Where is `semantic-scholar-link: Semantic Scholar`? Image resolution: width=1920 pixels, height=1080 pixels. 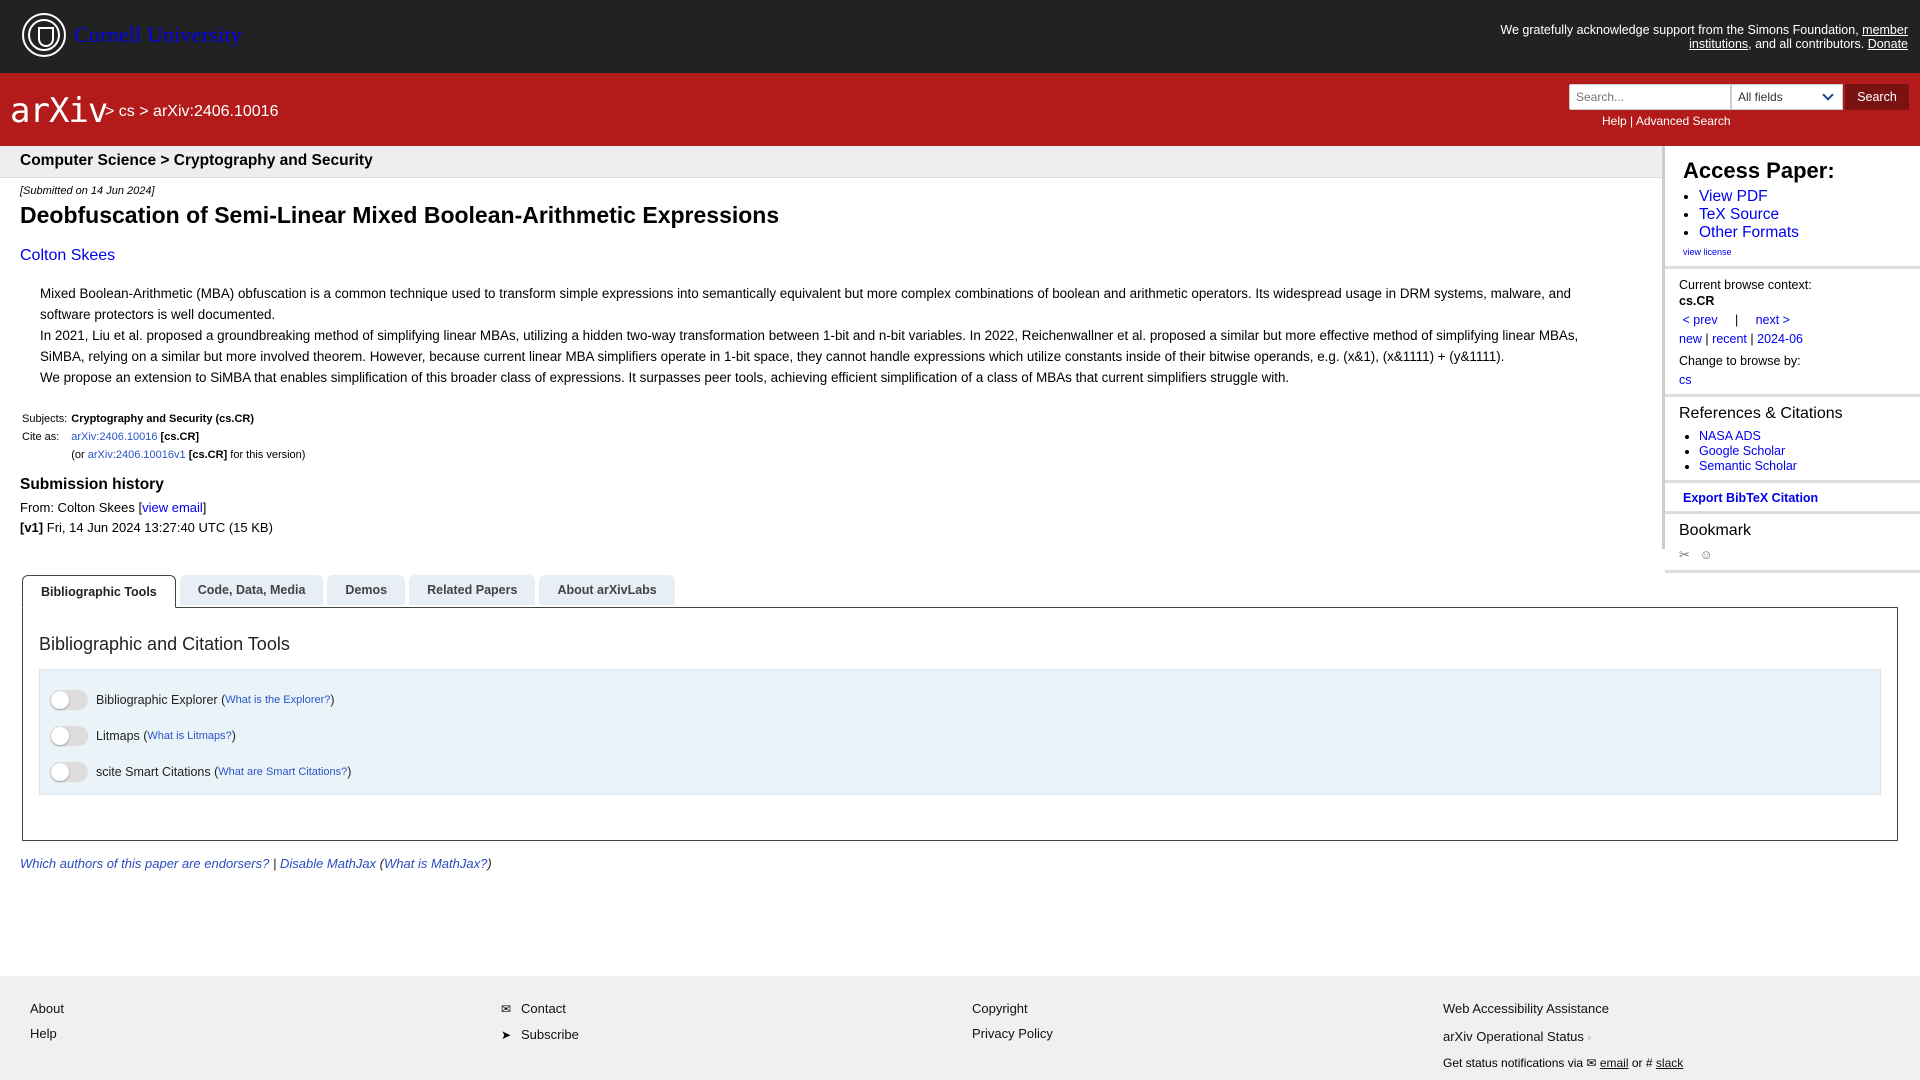 semantic-scholar-link: Semantic Scholar is located at coordinates (1748, 466).